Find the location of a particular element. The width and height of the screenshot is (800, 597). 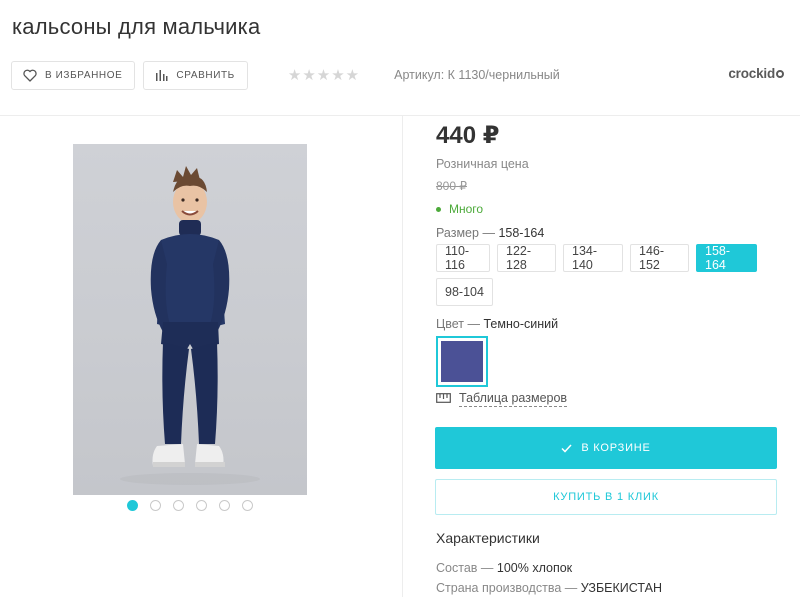

stock-status: Много is located at coordinates (459, 209).